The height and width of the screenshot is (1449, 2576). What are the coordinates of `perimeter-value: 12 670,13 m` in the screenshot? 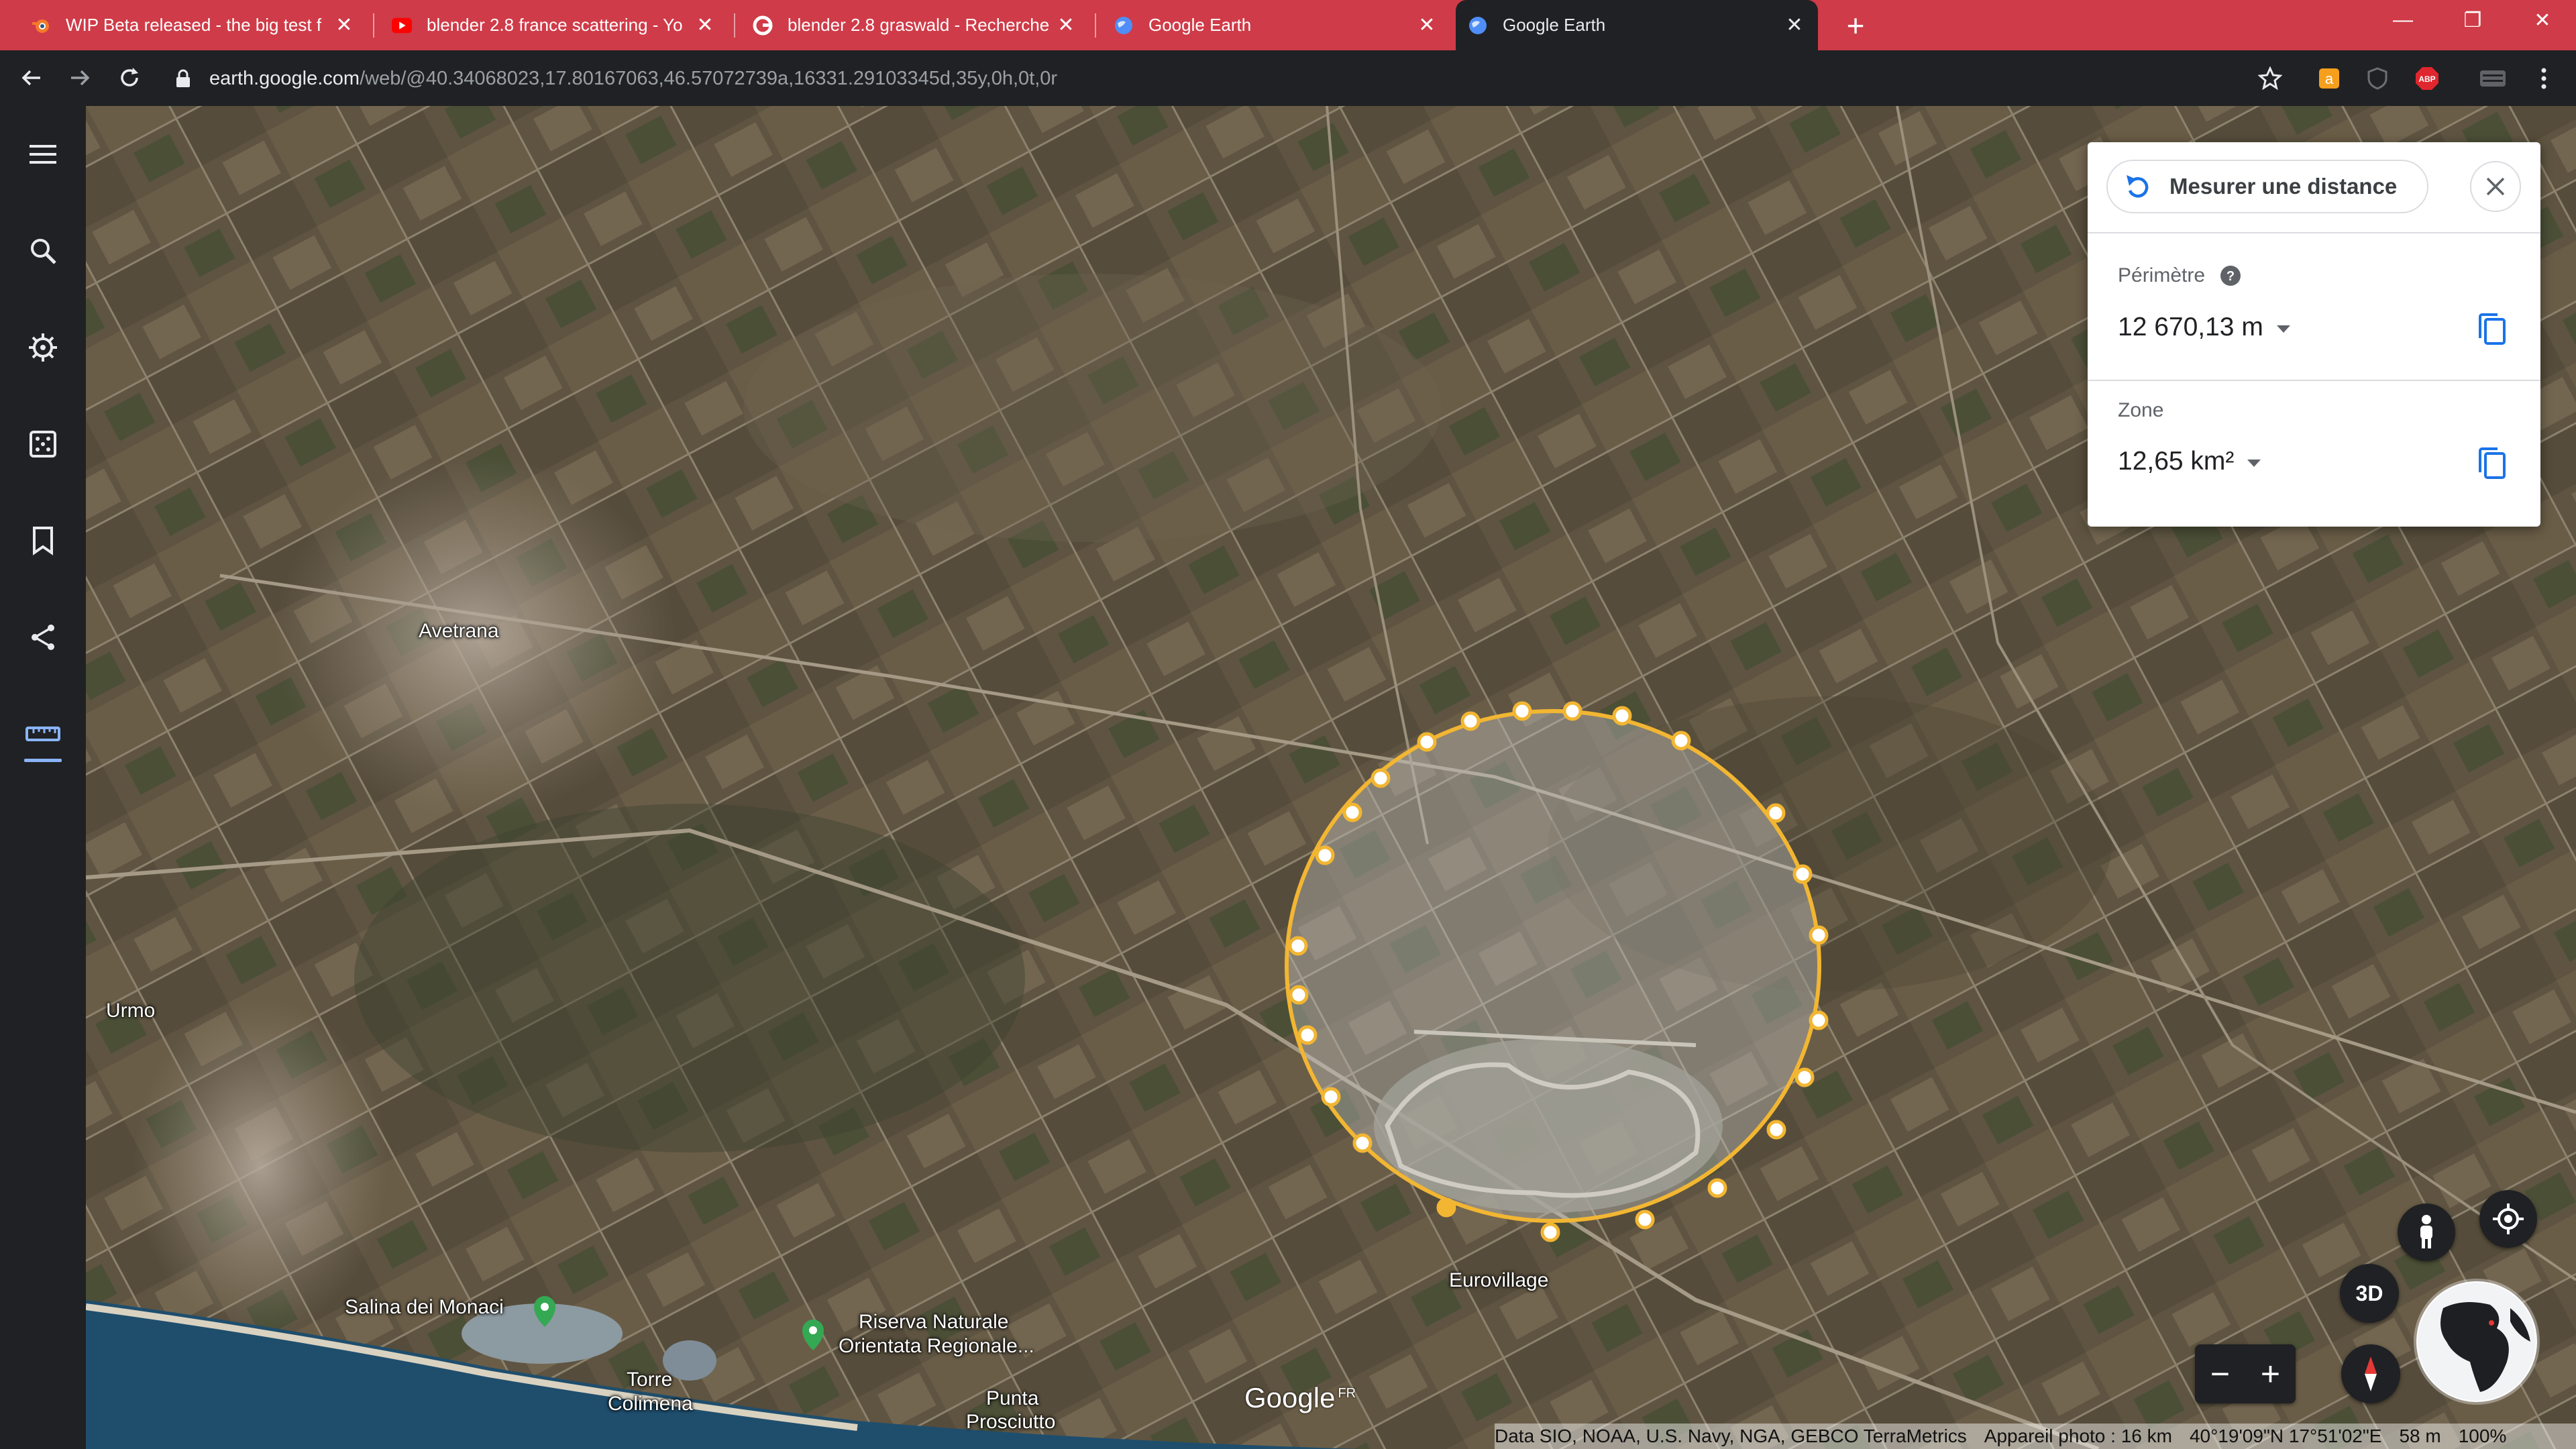 It's located at (2190, 327).